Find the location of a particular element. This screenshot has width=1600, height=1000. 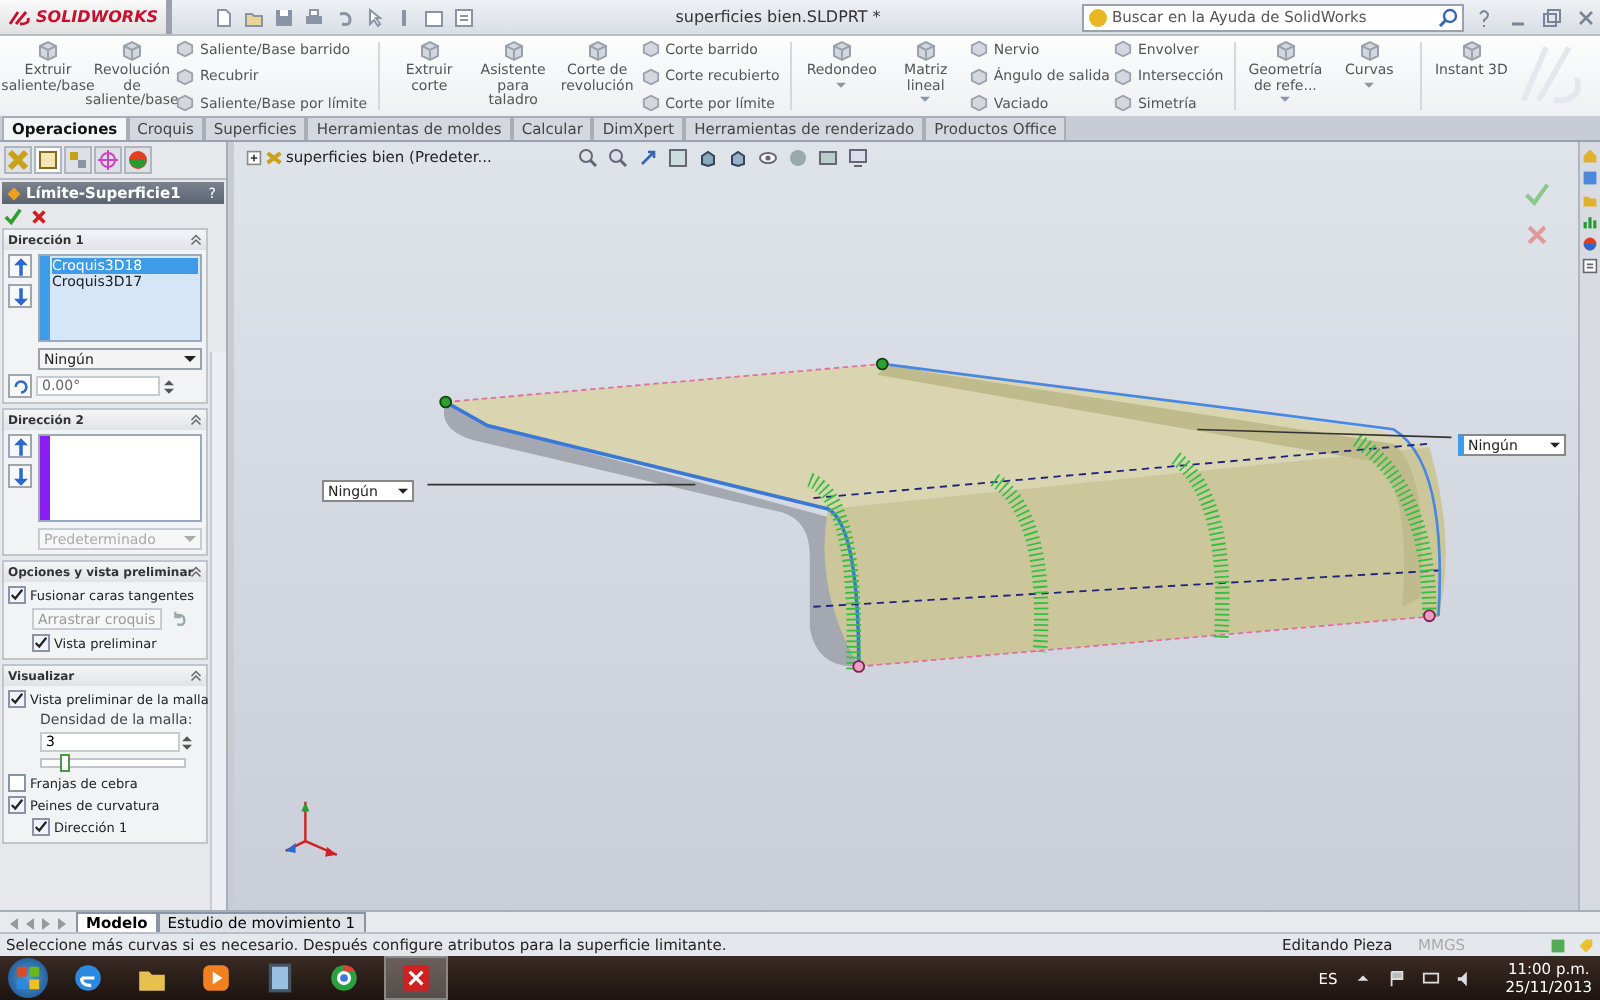

new-document-icon is located at coordinates (224, 17).